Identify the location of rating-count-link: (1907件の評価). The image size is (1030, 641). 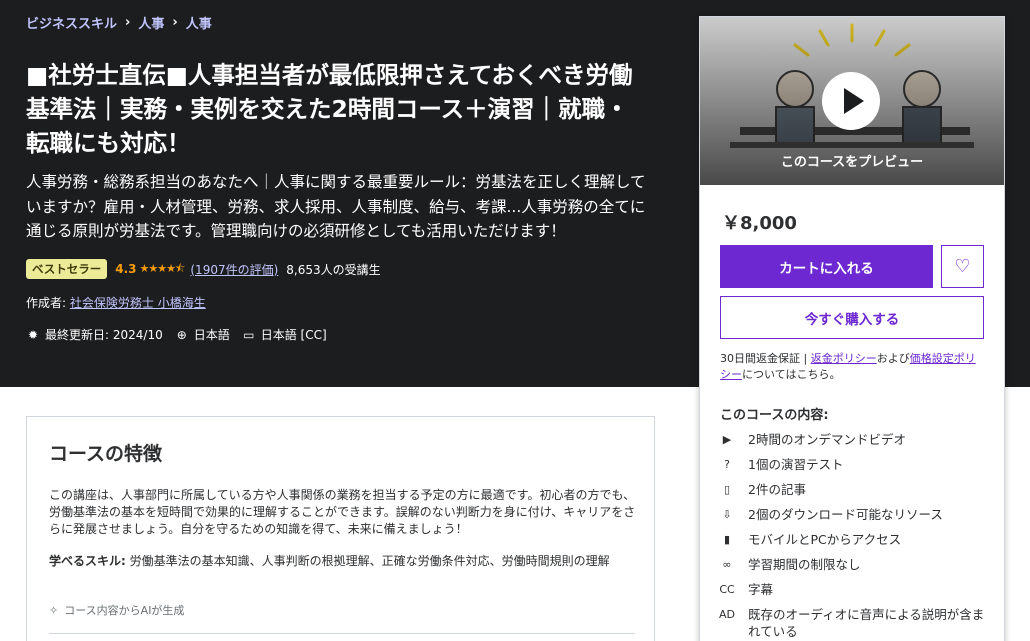
(234, 269).